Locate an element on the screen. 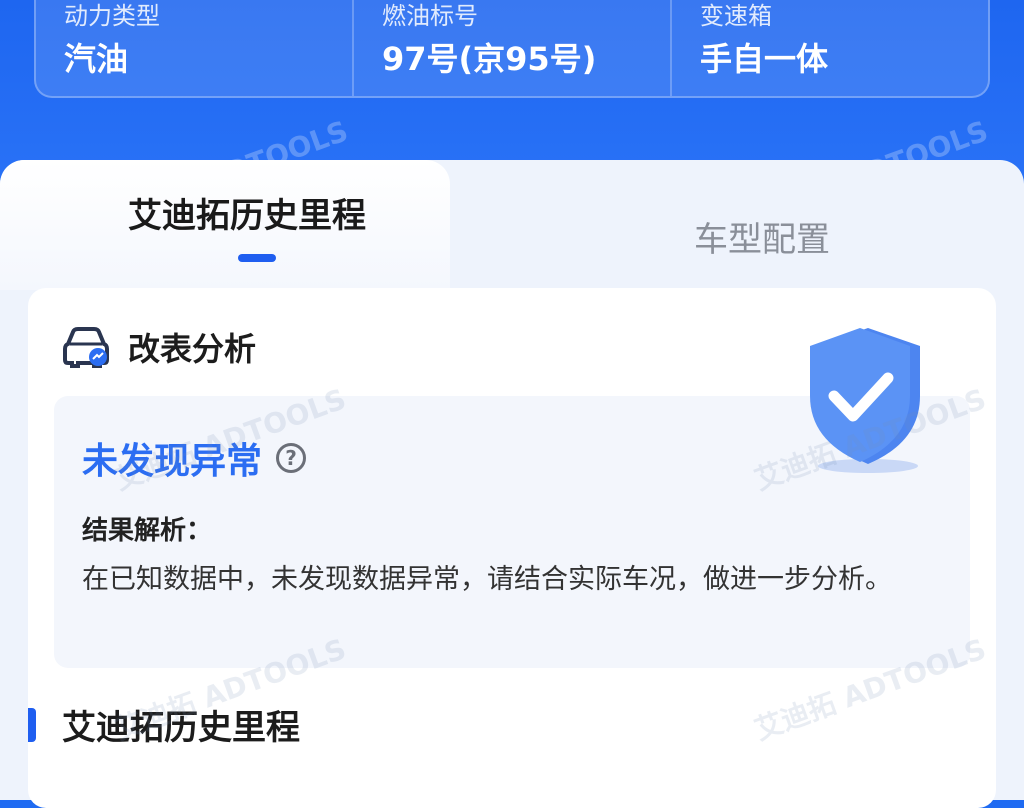  car-analysis-icon is located at coordinates (86, 347).